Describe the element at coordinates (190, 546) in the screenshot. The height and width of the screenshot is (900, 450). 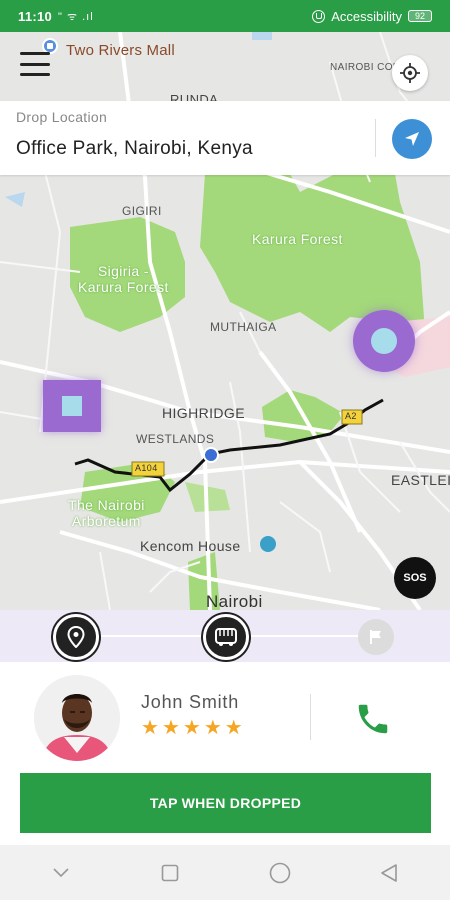
I see `label-kencom: Kencom House` at that location.